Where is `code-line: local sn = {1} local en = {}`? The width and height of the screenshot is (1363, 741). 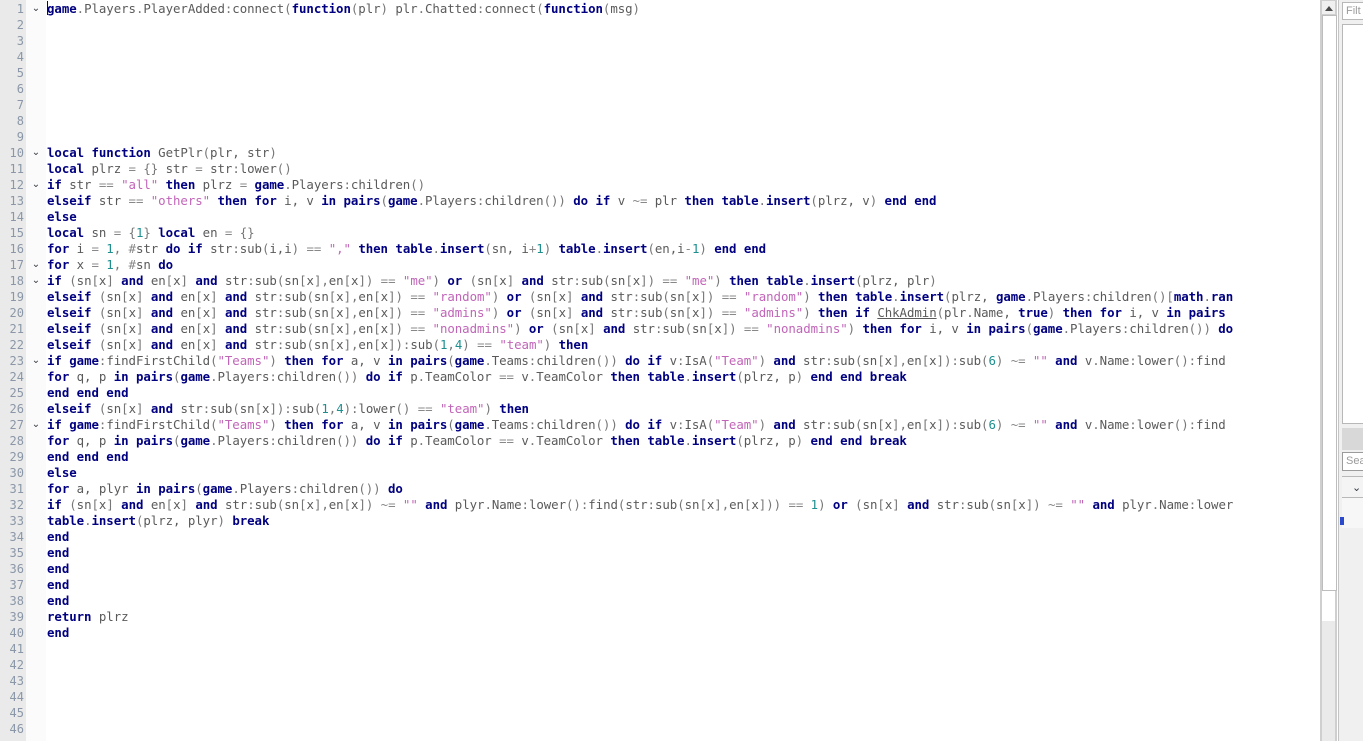
code-line: local sn = {1} local en = {} is located at coordinates (151, 233).